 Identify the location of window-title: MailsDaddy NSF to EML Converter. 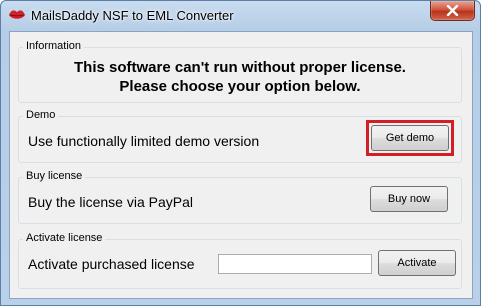
(132, 15).